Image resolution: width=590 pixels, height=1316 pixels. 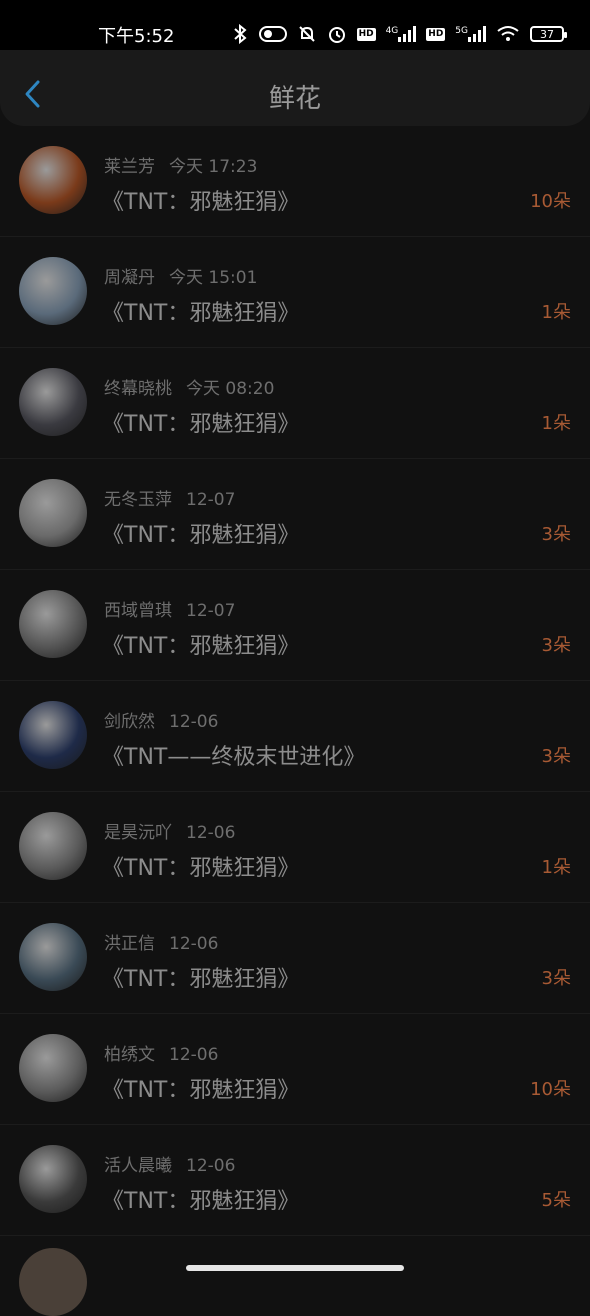 What do you see at coordinates (307, 34) in the screenshot?
I see `mute-bell-icon` at bounding box center [307, 34].